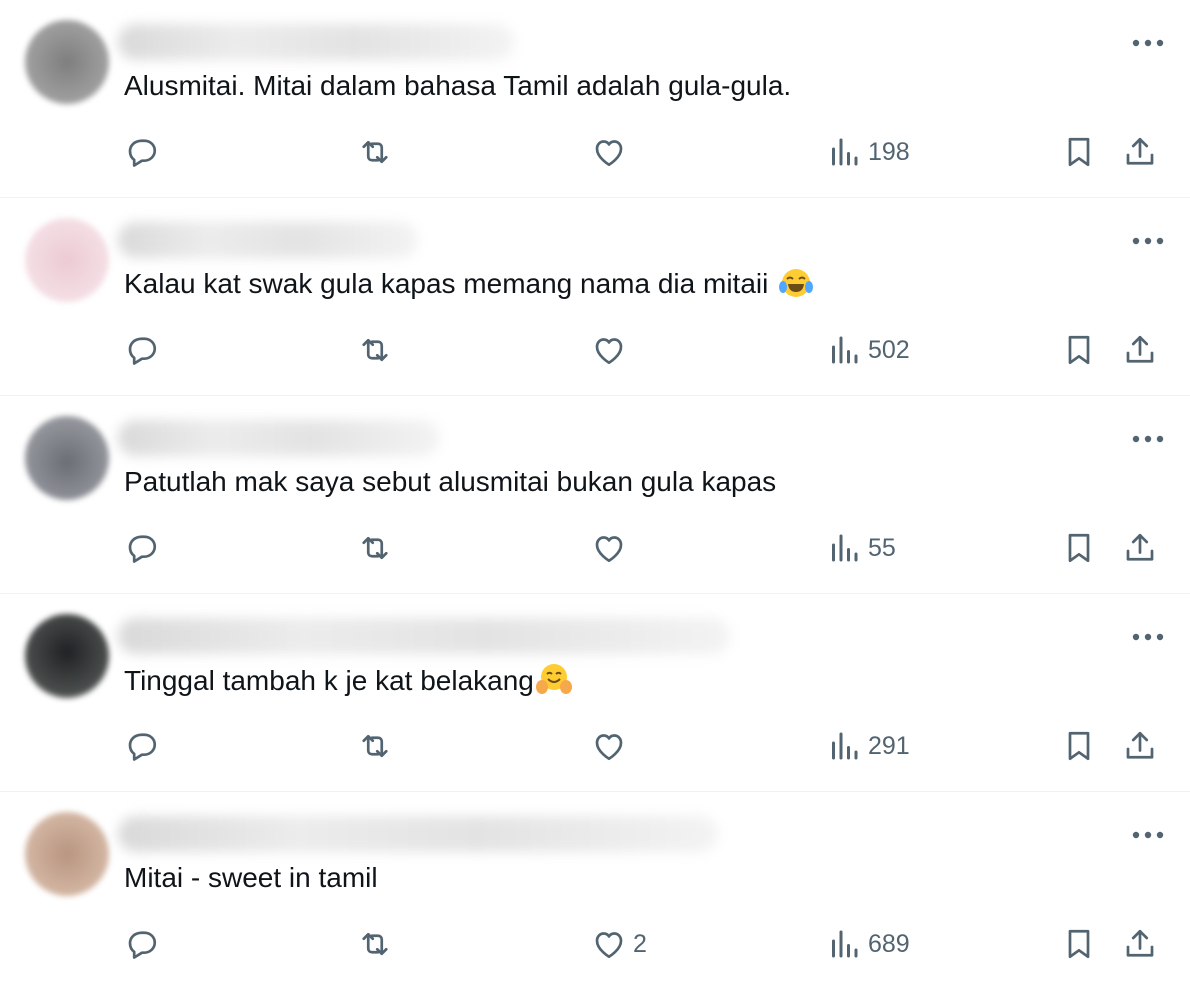  I want to click on views-button: 689, so click(868, 944).